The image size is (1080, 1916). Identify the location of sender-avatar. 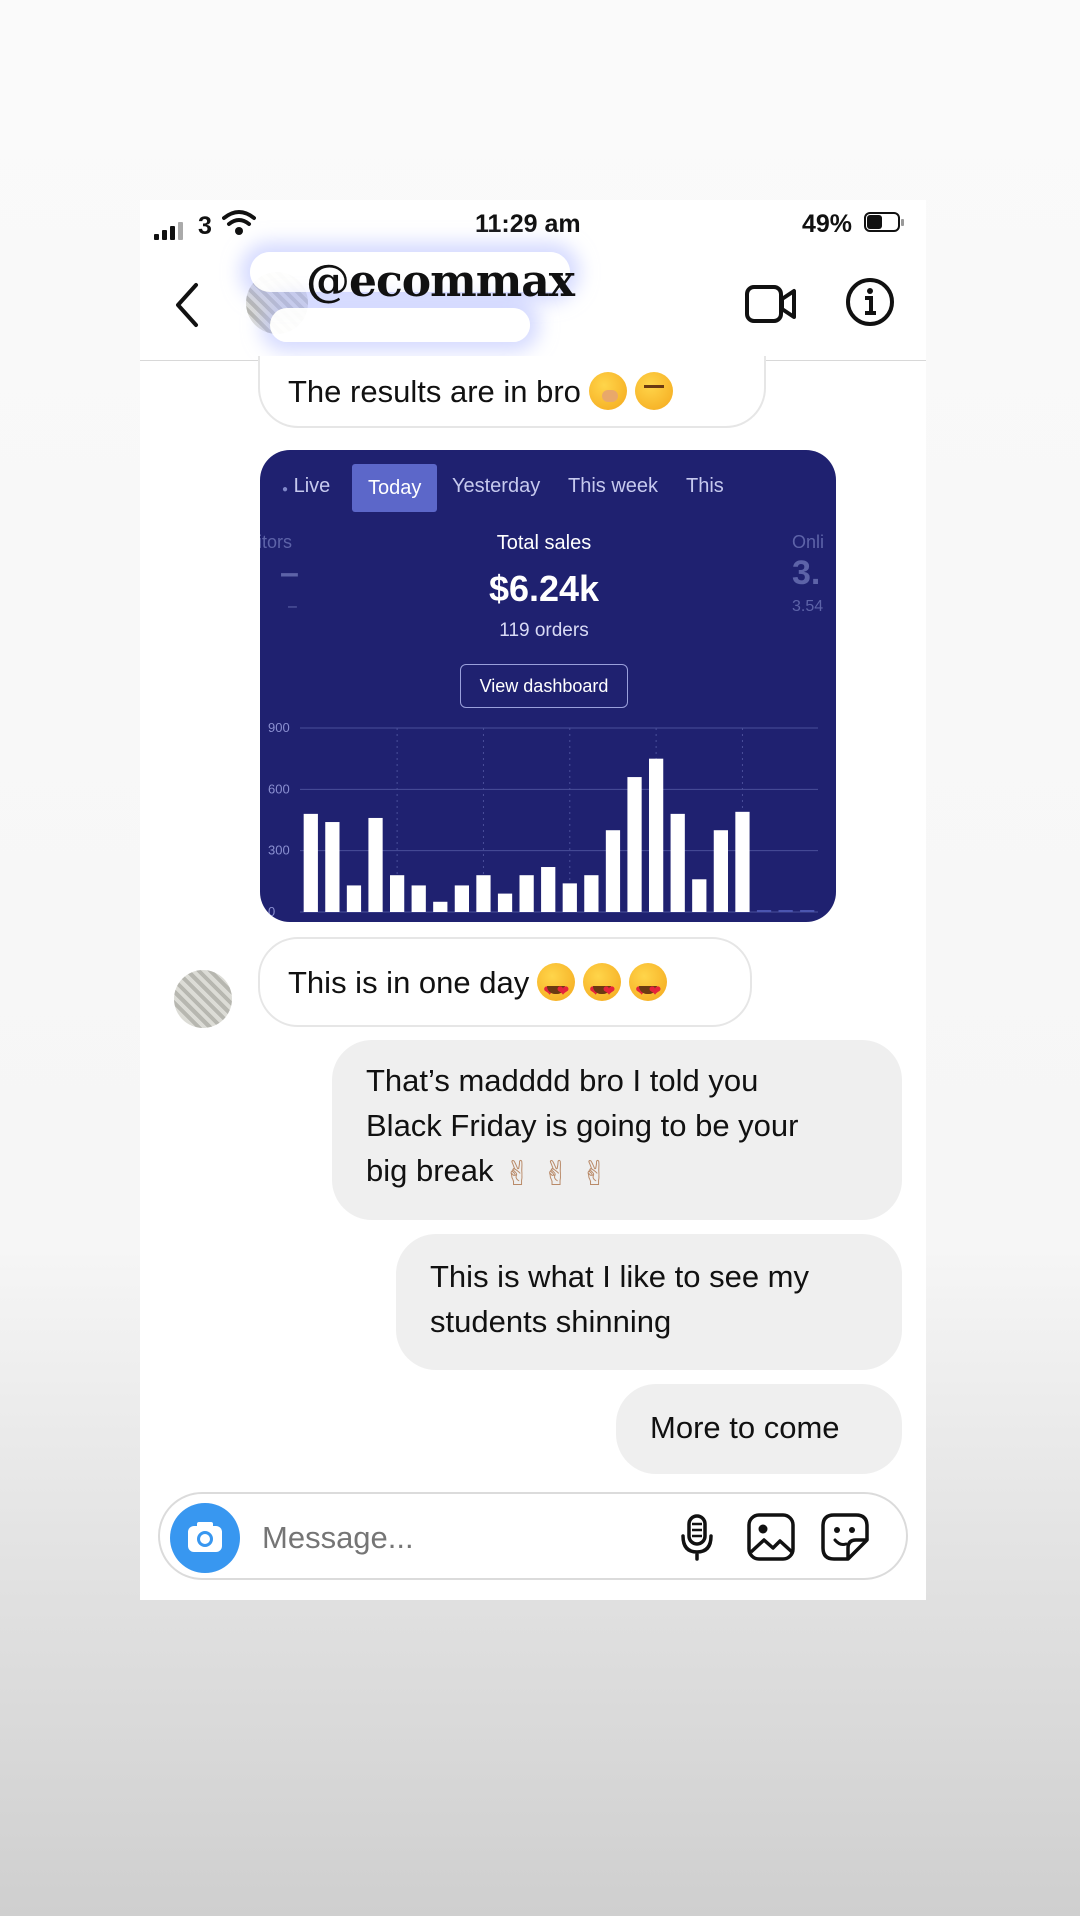
(203, 999).